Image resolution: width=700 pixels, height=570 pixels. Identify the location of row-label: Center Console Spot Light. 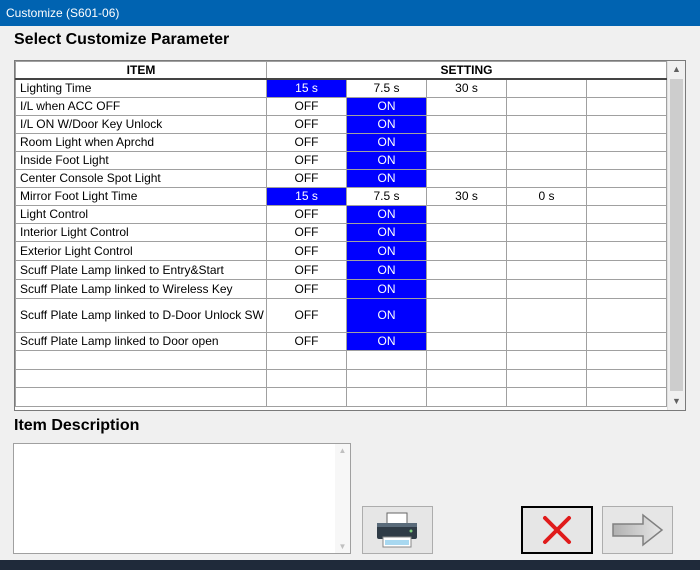
(141, 178).